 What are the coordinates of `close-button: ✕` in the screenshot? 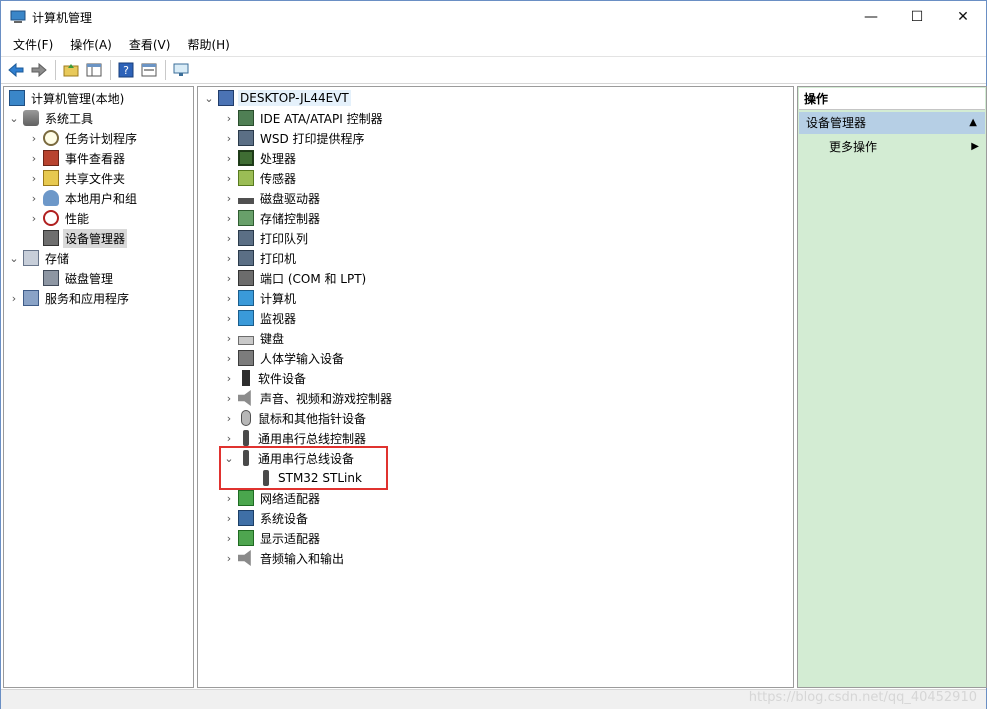 It's located at (963, 17).